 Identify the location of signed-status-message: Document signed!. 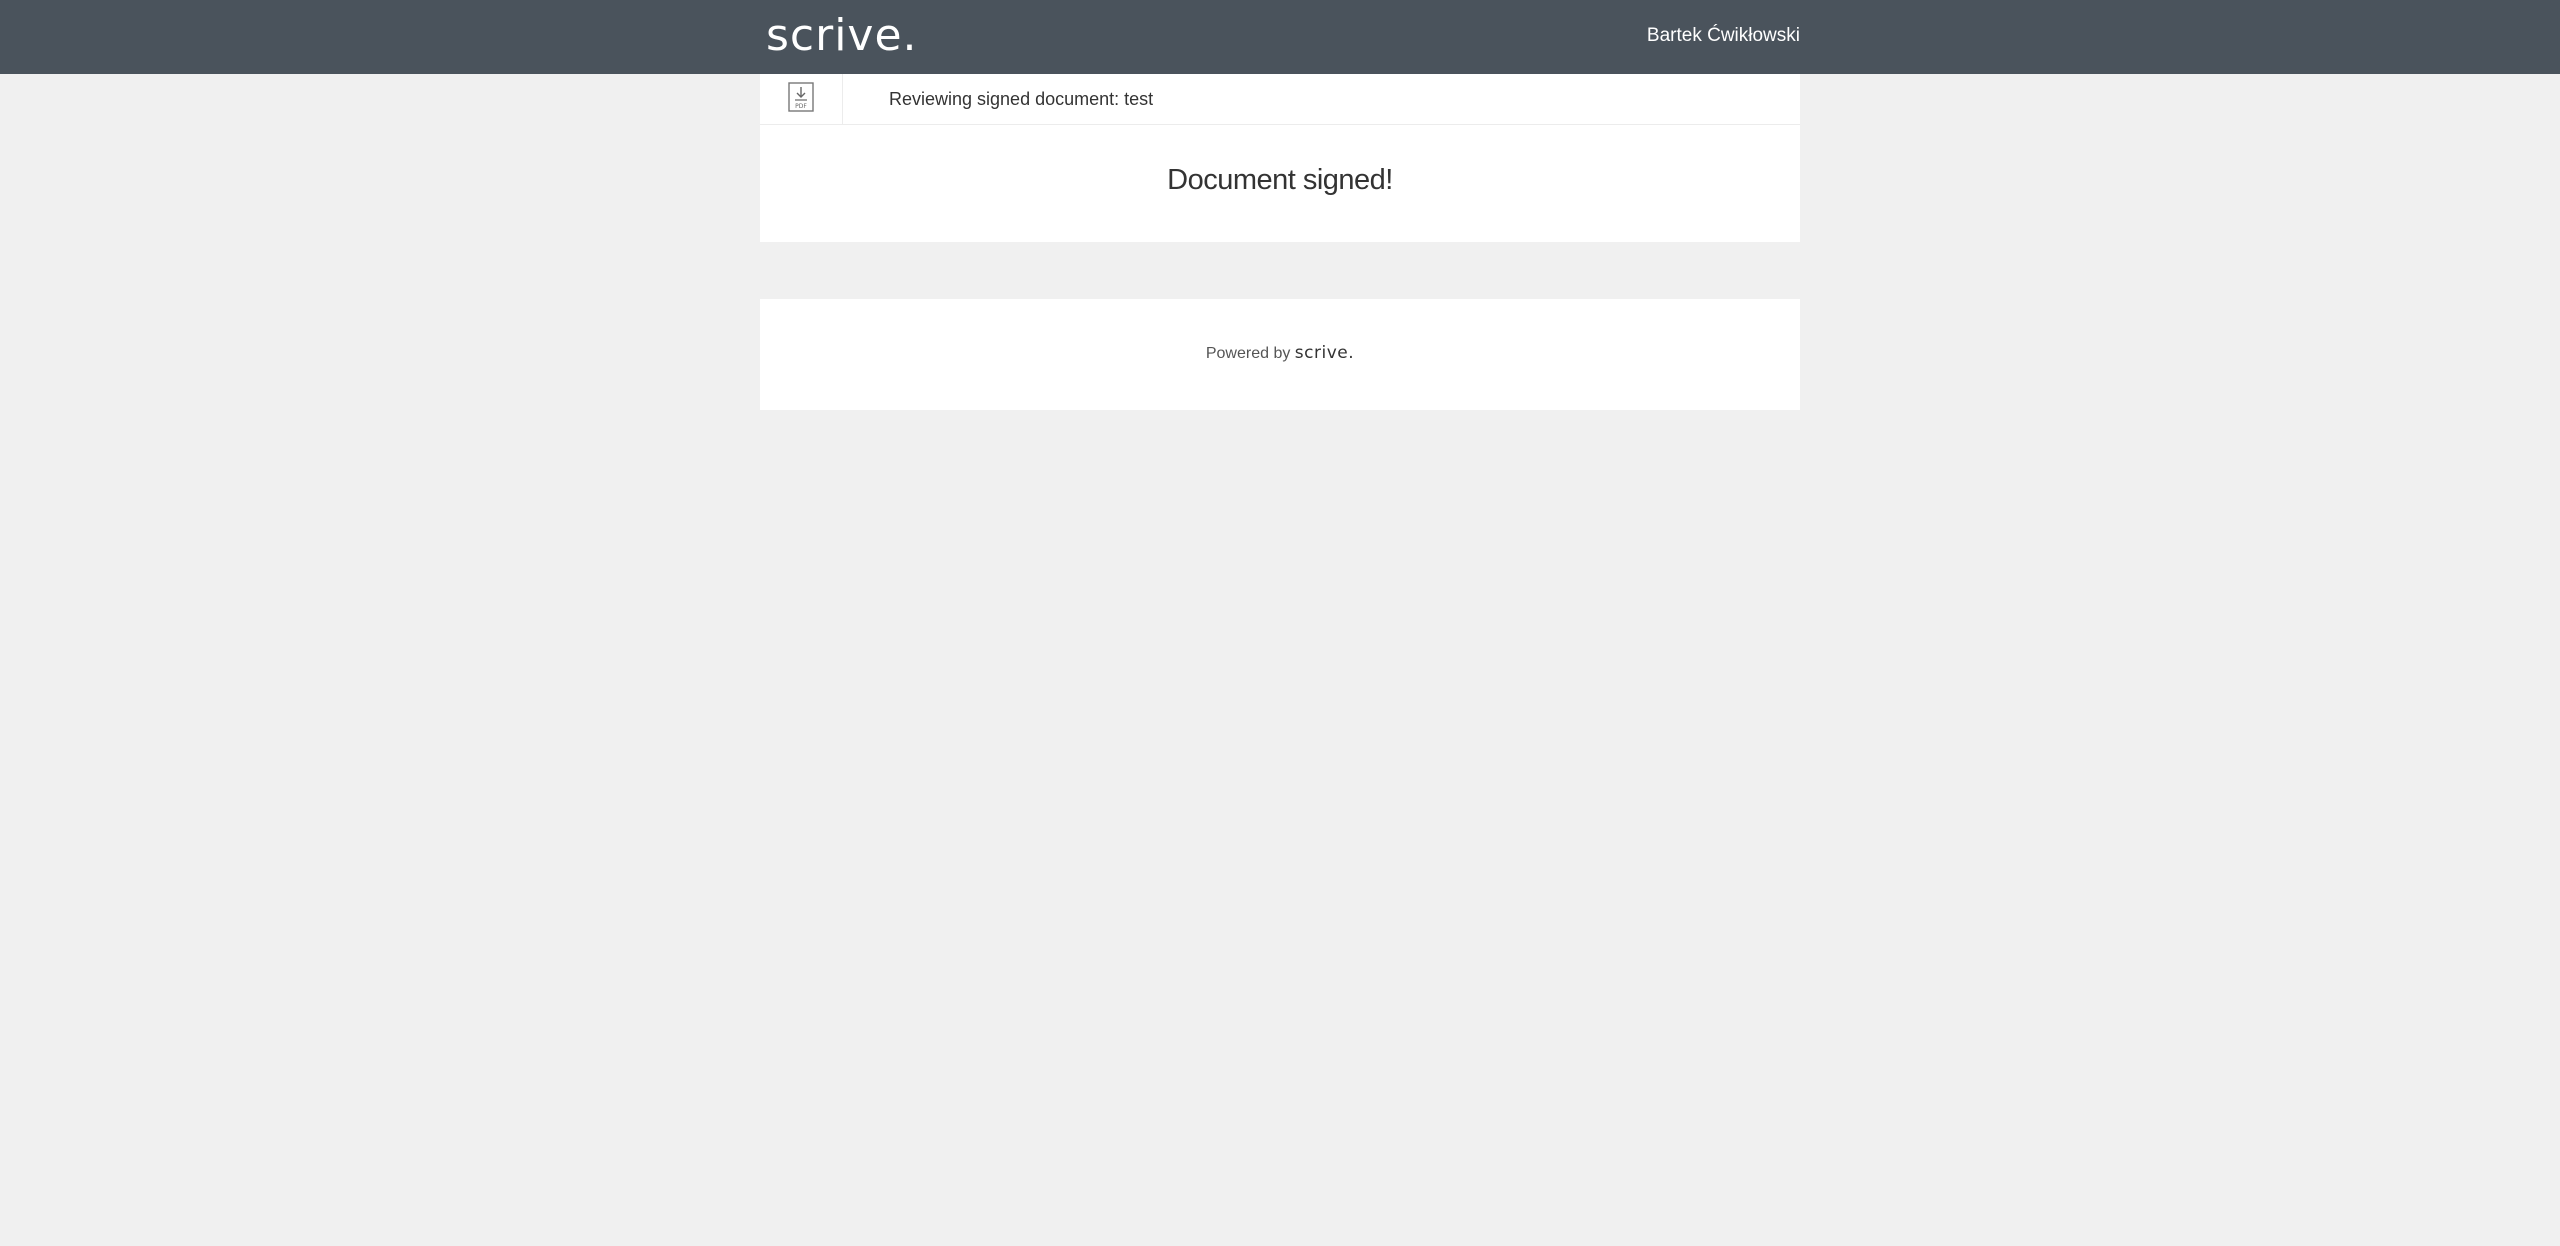
(1280, 180).